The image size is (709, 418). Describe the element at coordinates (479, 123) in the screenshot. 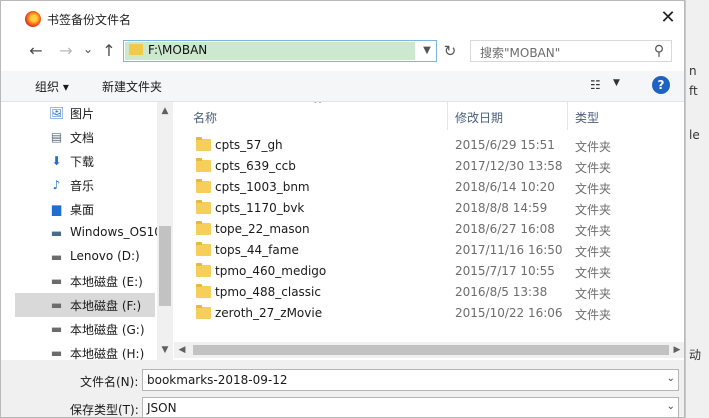

I see `column-header-date: 修改日期` at that location.